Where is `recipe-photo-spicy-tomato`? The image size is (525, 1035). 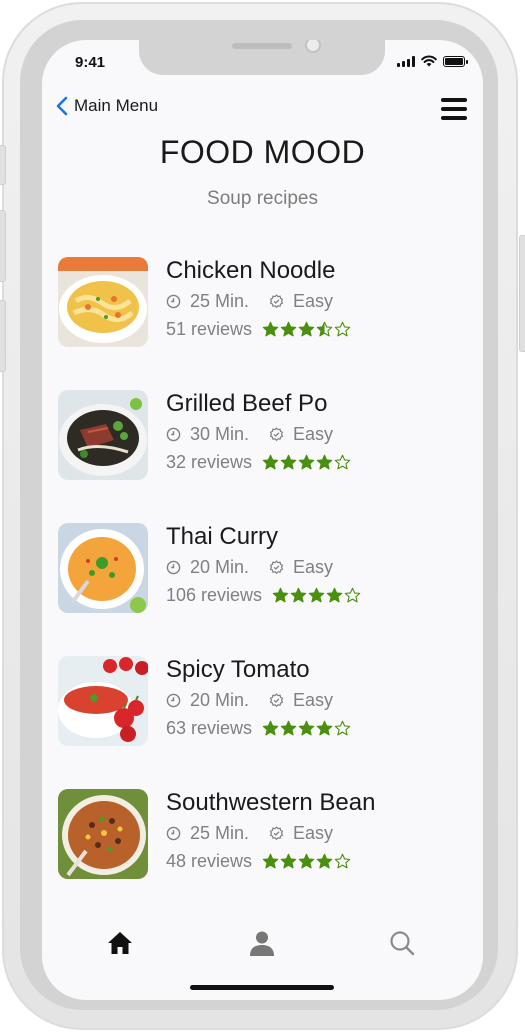
recipe-photo-spicy-tomato is located at coordinates (103, 701).